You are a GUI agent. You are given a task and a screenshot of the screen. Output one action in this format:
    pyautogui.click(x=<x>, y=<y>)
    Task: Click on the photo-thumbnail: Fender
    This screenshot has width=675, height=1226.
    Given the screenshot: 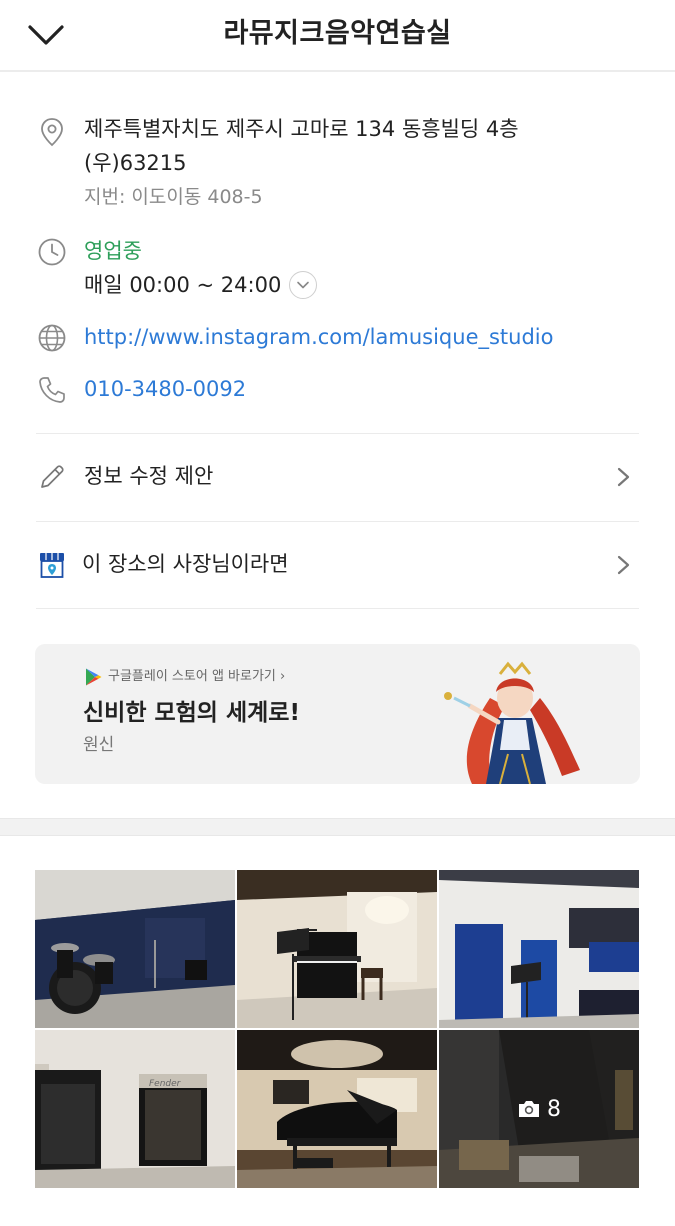 What is the action you would take?
    pyautogui.click(x=135, y=1109)
    